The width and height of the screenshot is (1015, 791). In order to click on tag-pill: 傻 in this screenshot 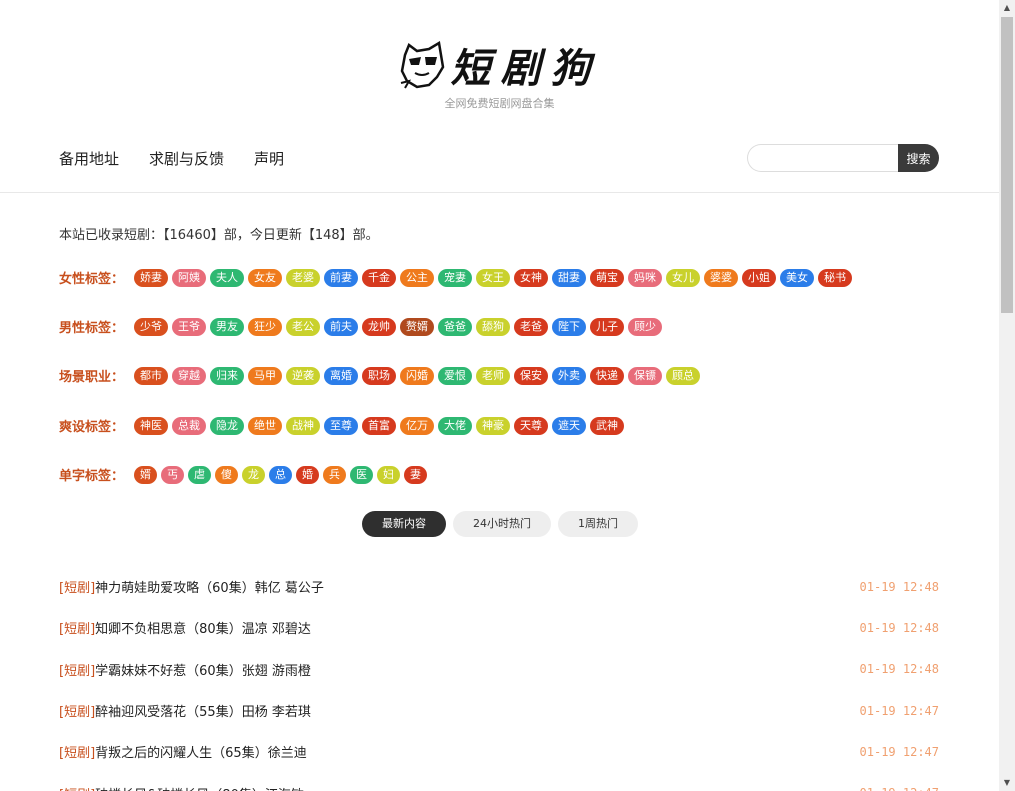, I will do `click(226, 474)`.